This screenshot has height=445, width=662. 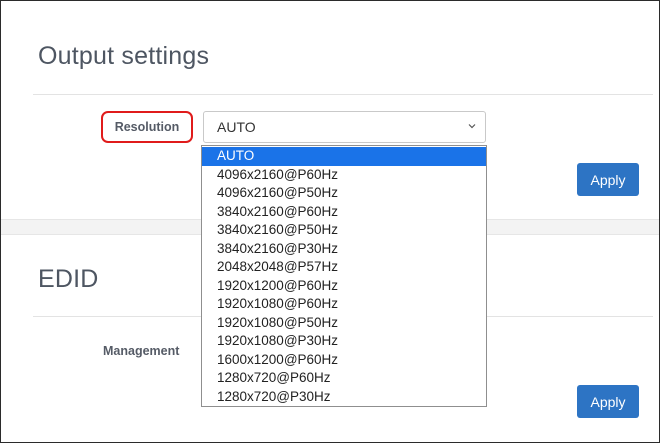 What do you see at coordinates (344, 286) in the screenshot?
I see `resolution-option: 1920x1200@P60Hz` at bounding box center [344, 286].